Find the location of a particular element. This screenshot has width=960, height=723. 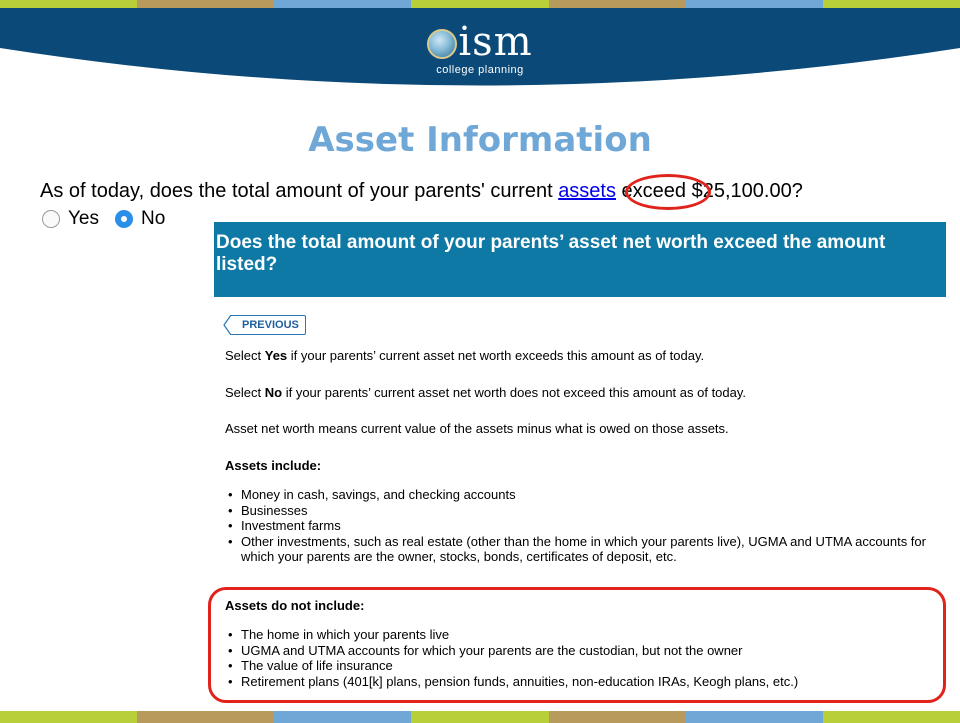

assets-link: assets is located at coordinates (587, 191).